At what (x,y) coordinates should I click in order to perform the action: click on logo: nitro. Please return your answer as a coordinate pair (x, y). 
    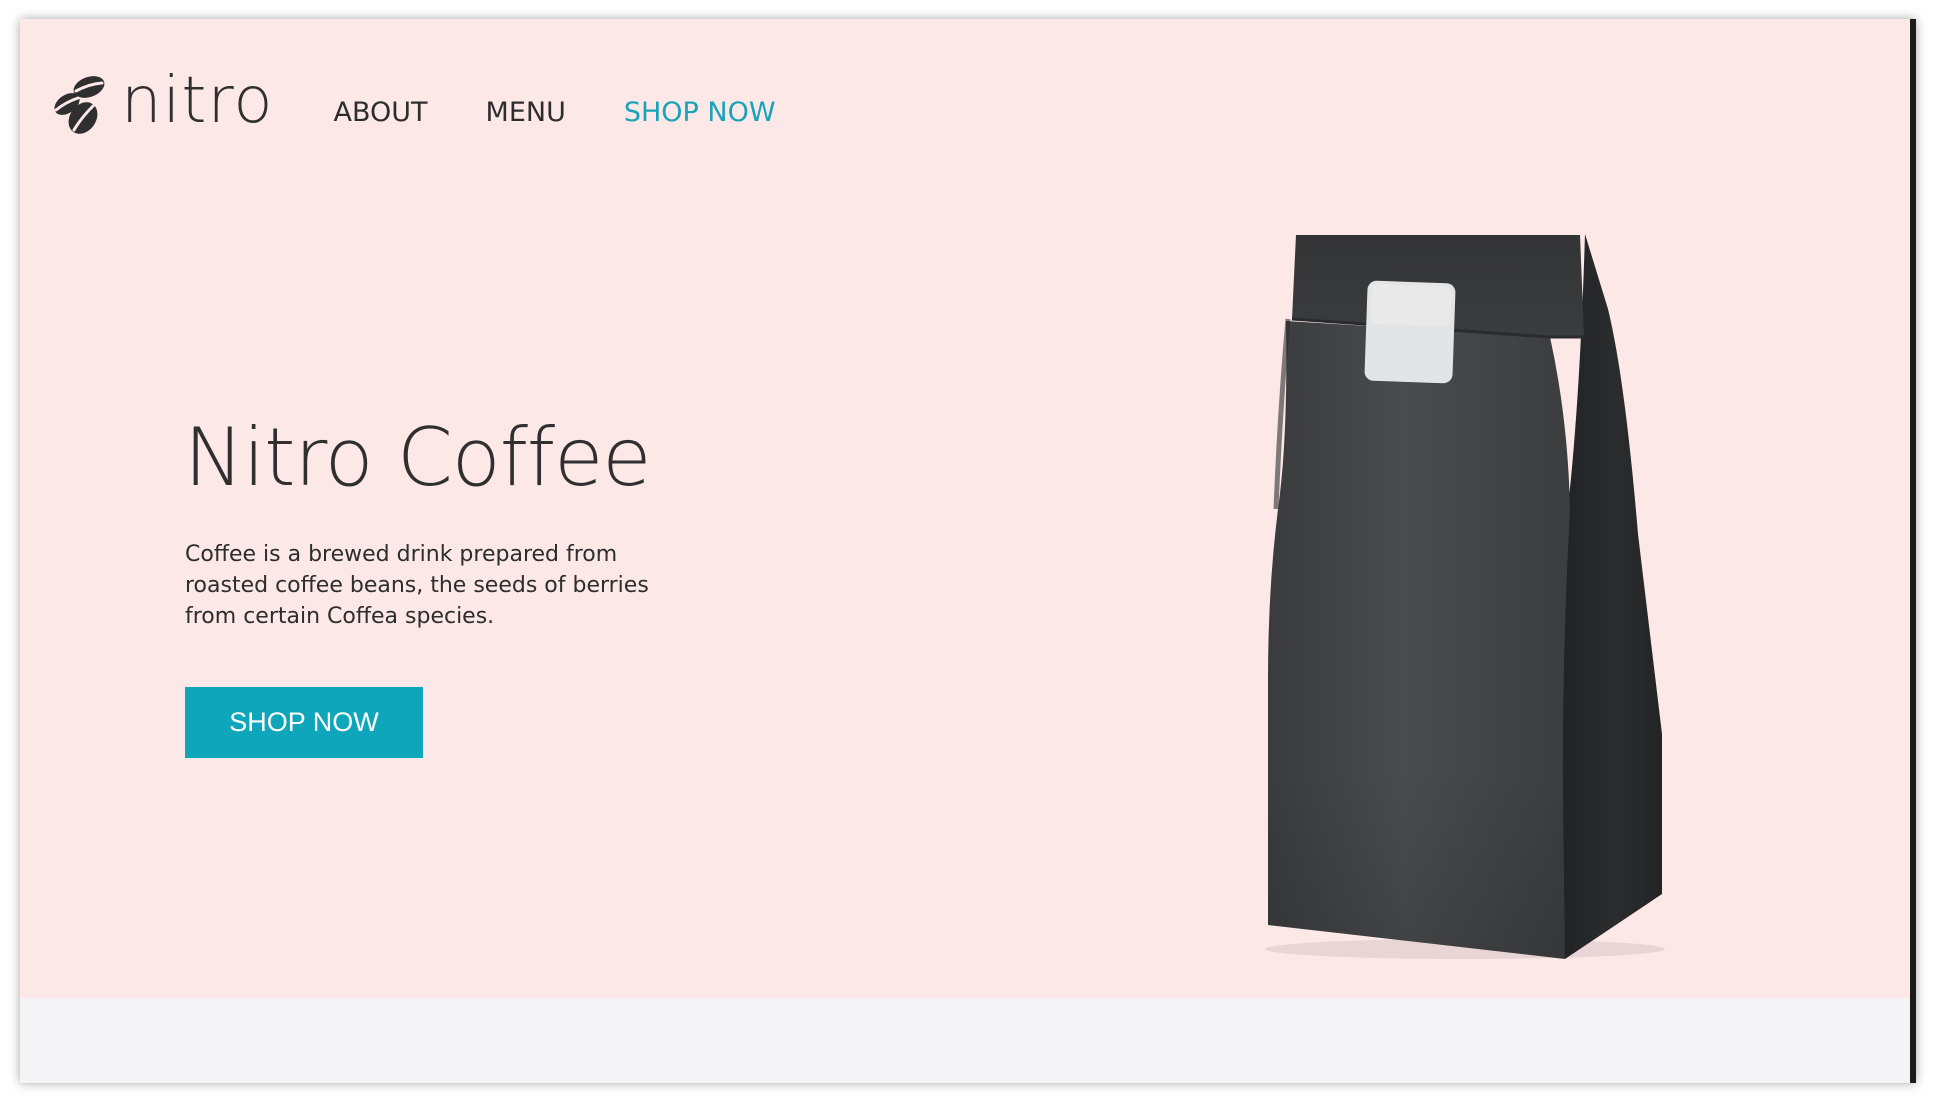
    Looking at the image, I should click on (162, 103).